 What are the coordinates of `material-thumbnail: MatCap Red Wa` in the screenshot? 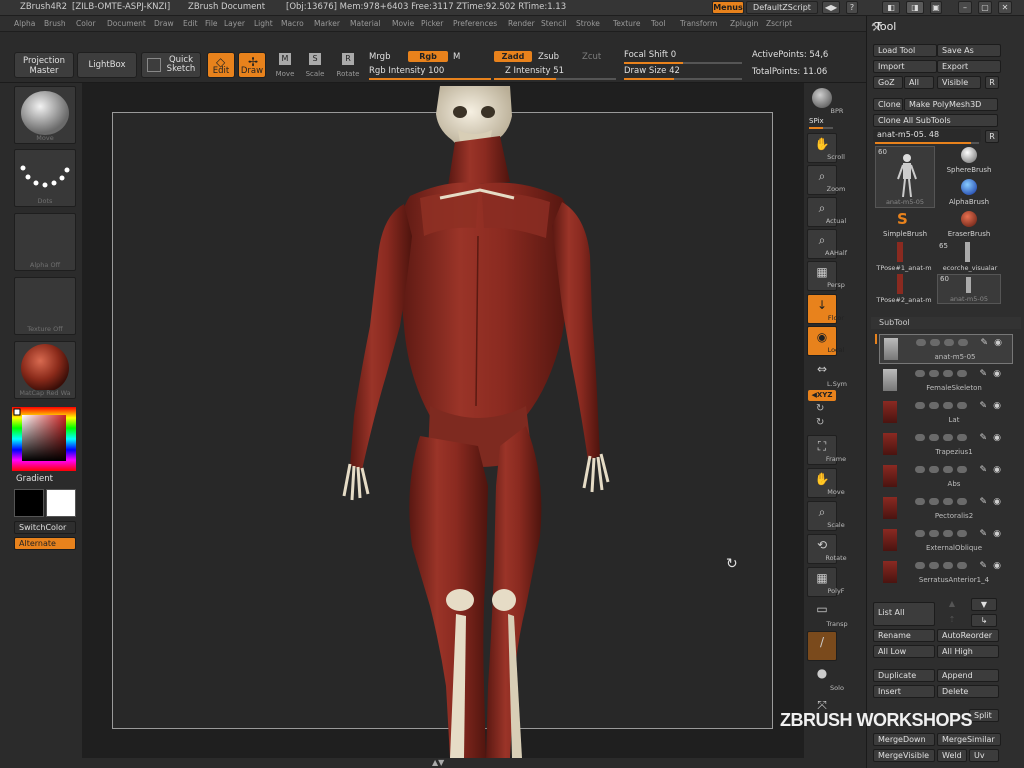 It's located at (45, 370).